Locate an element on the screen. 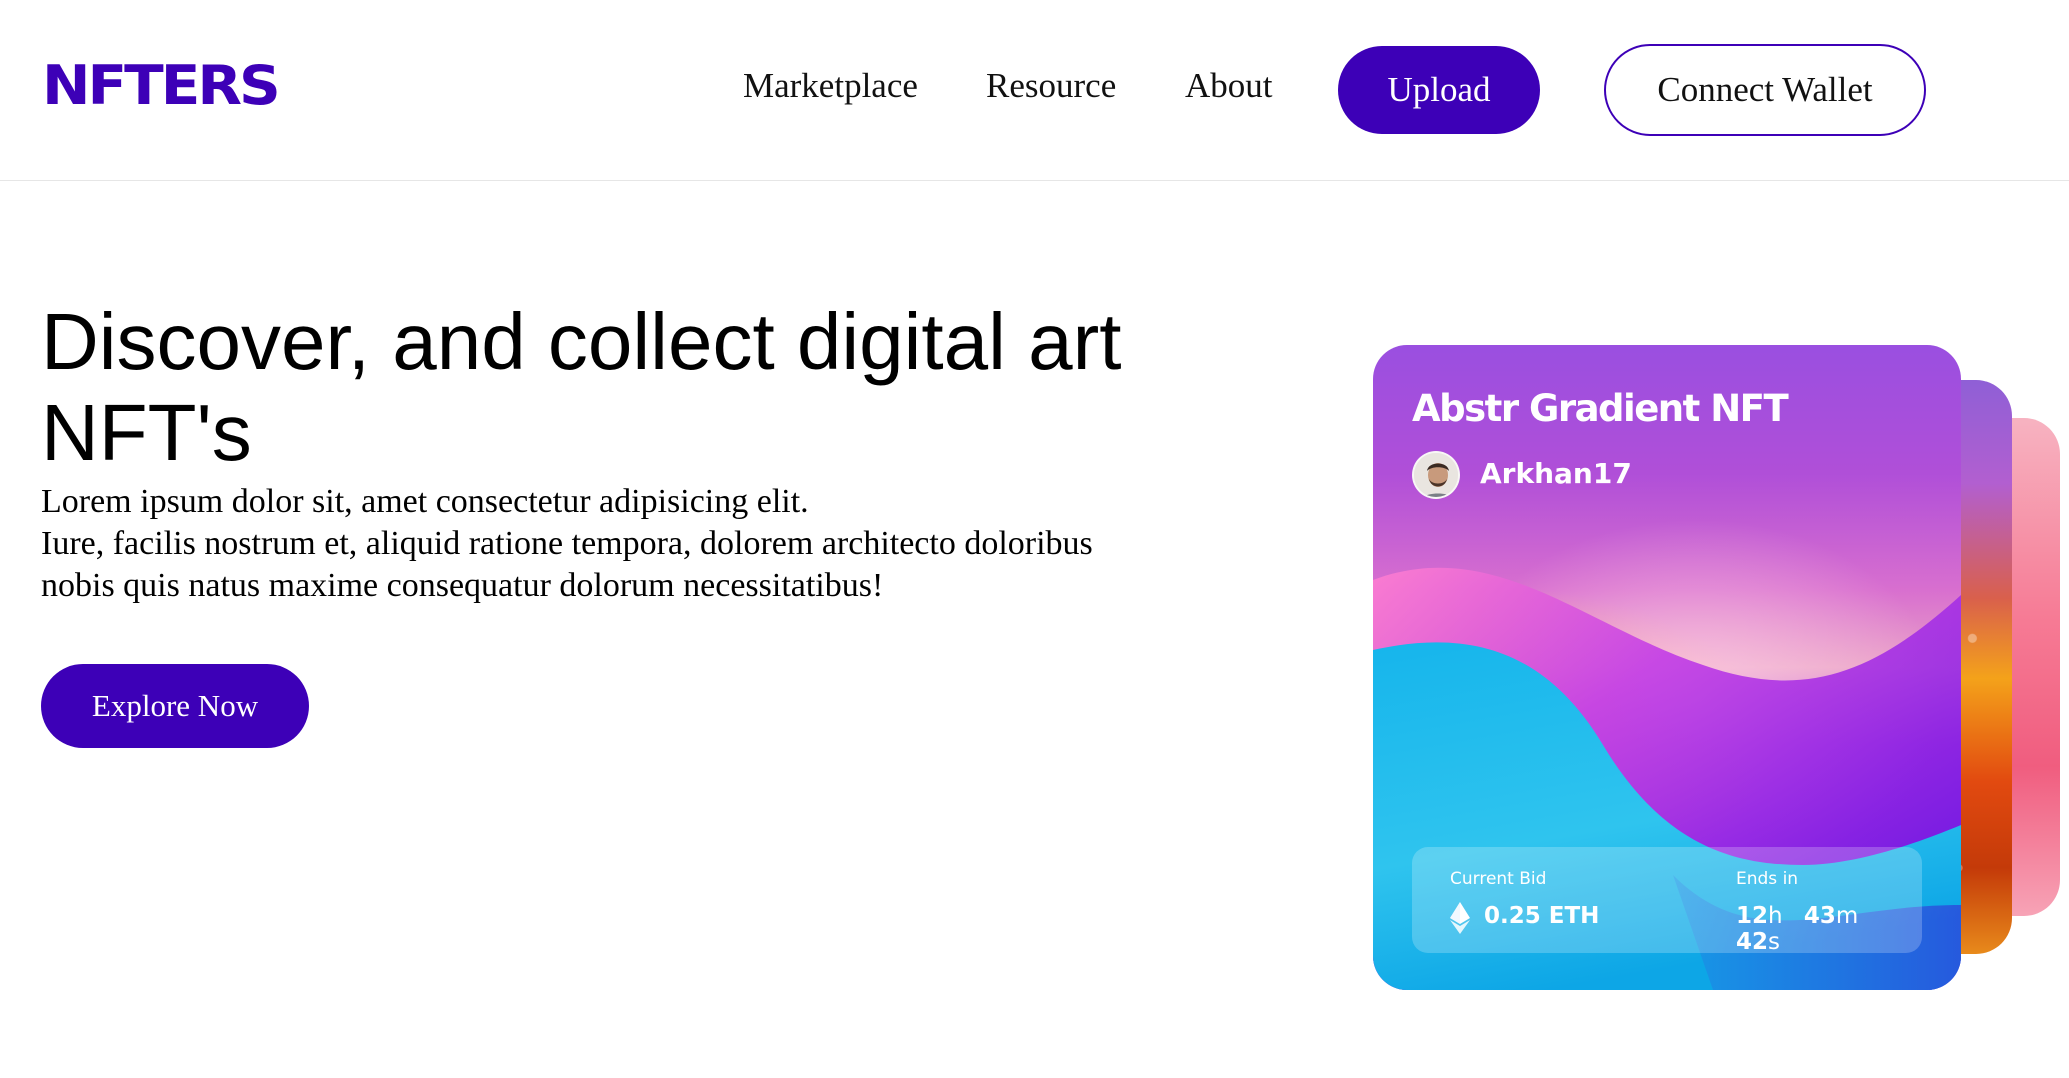  nav-link-about: About is located at coordinates (1229, 86).